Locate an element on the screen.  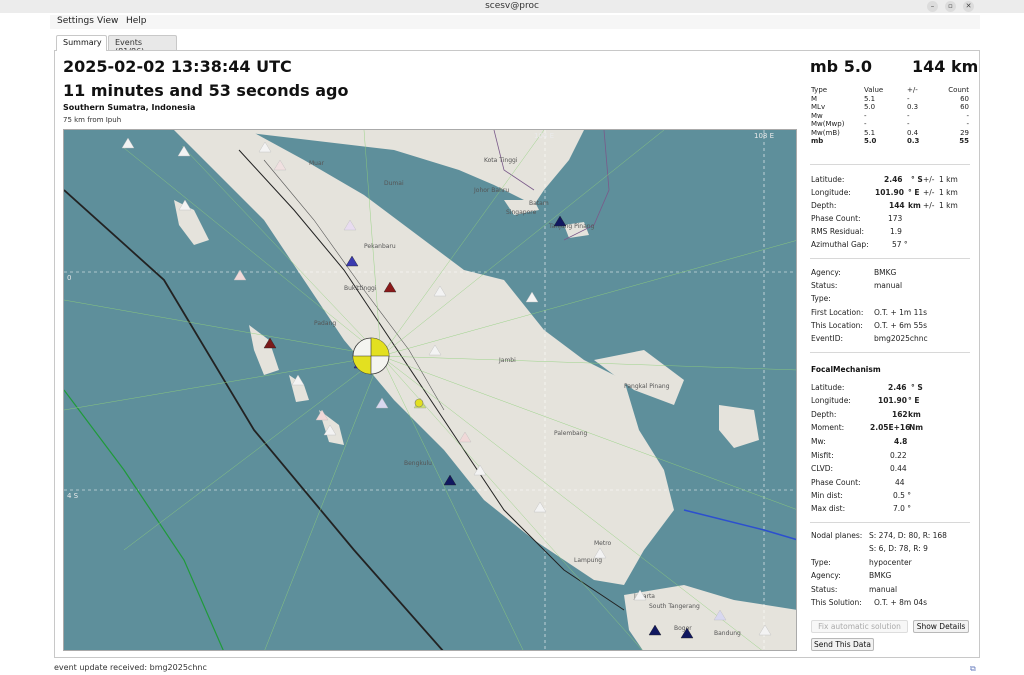
grid-label-lon: 104 E is located at coordinates (544, 136).